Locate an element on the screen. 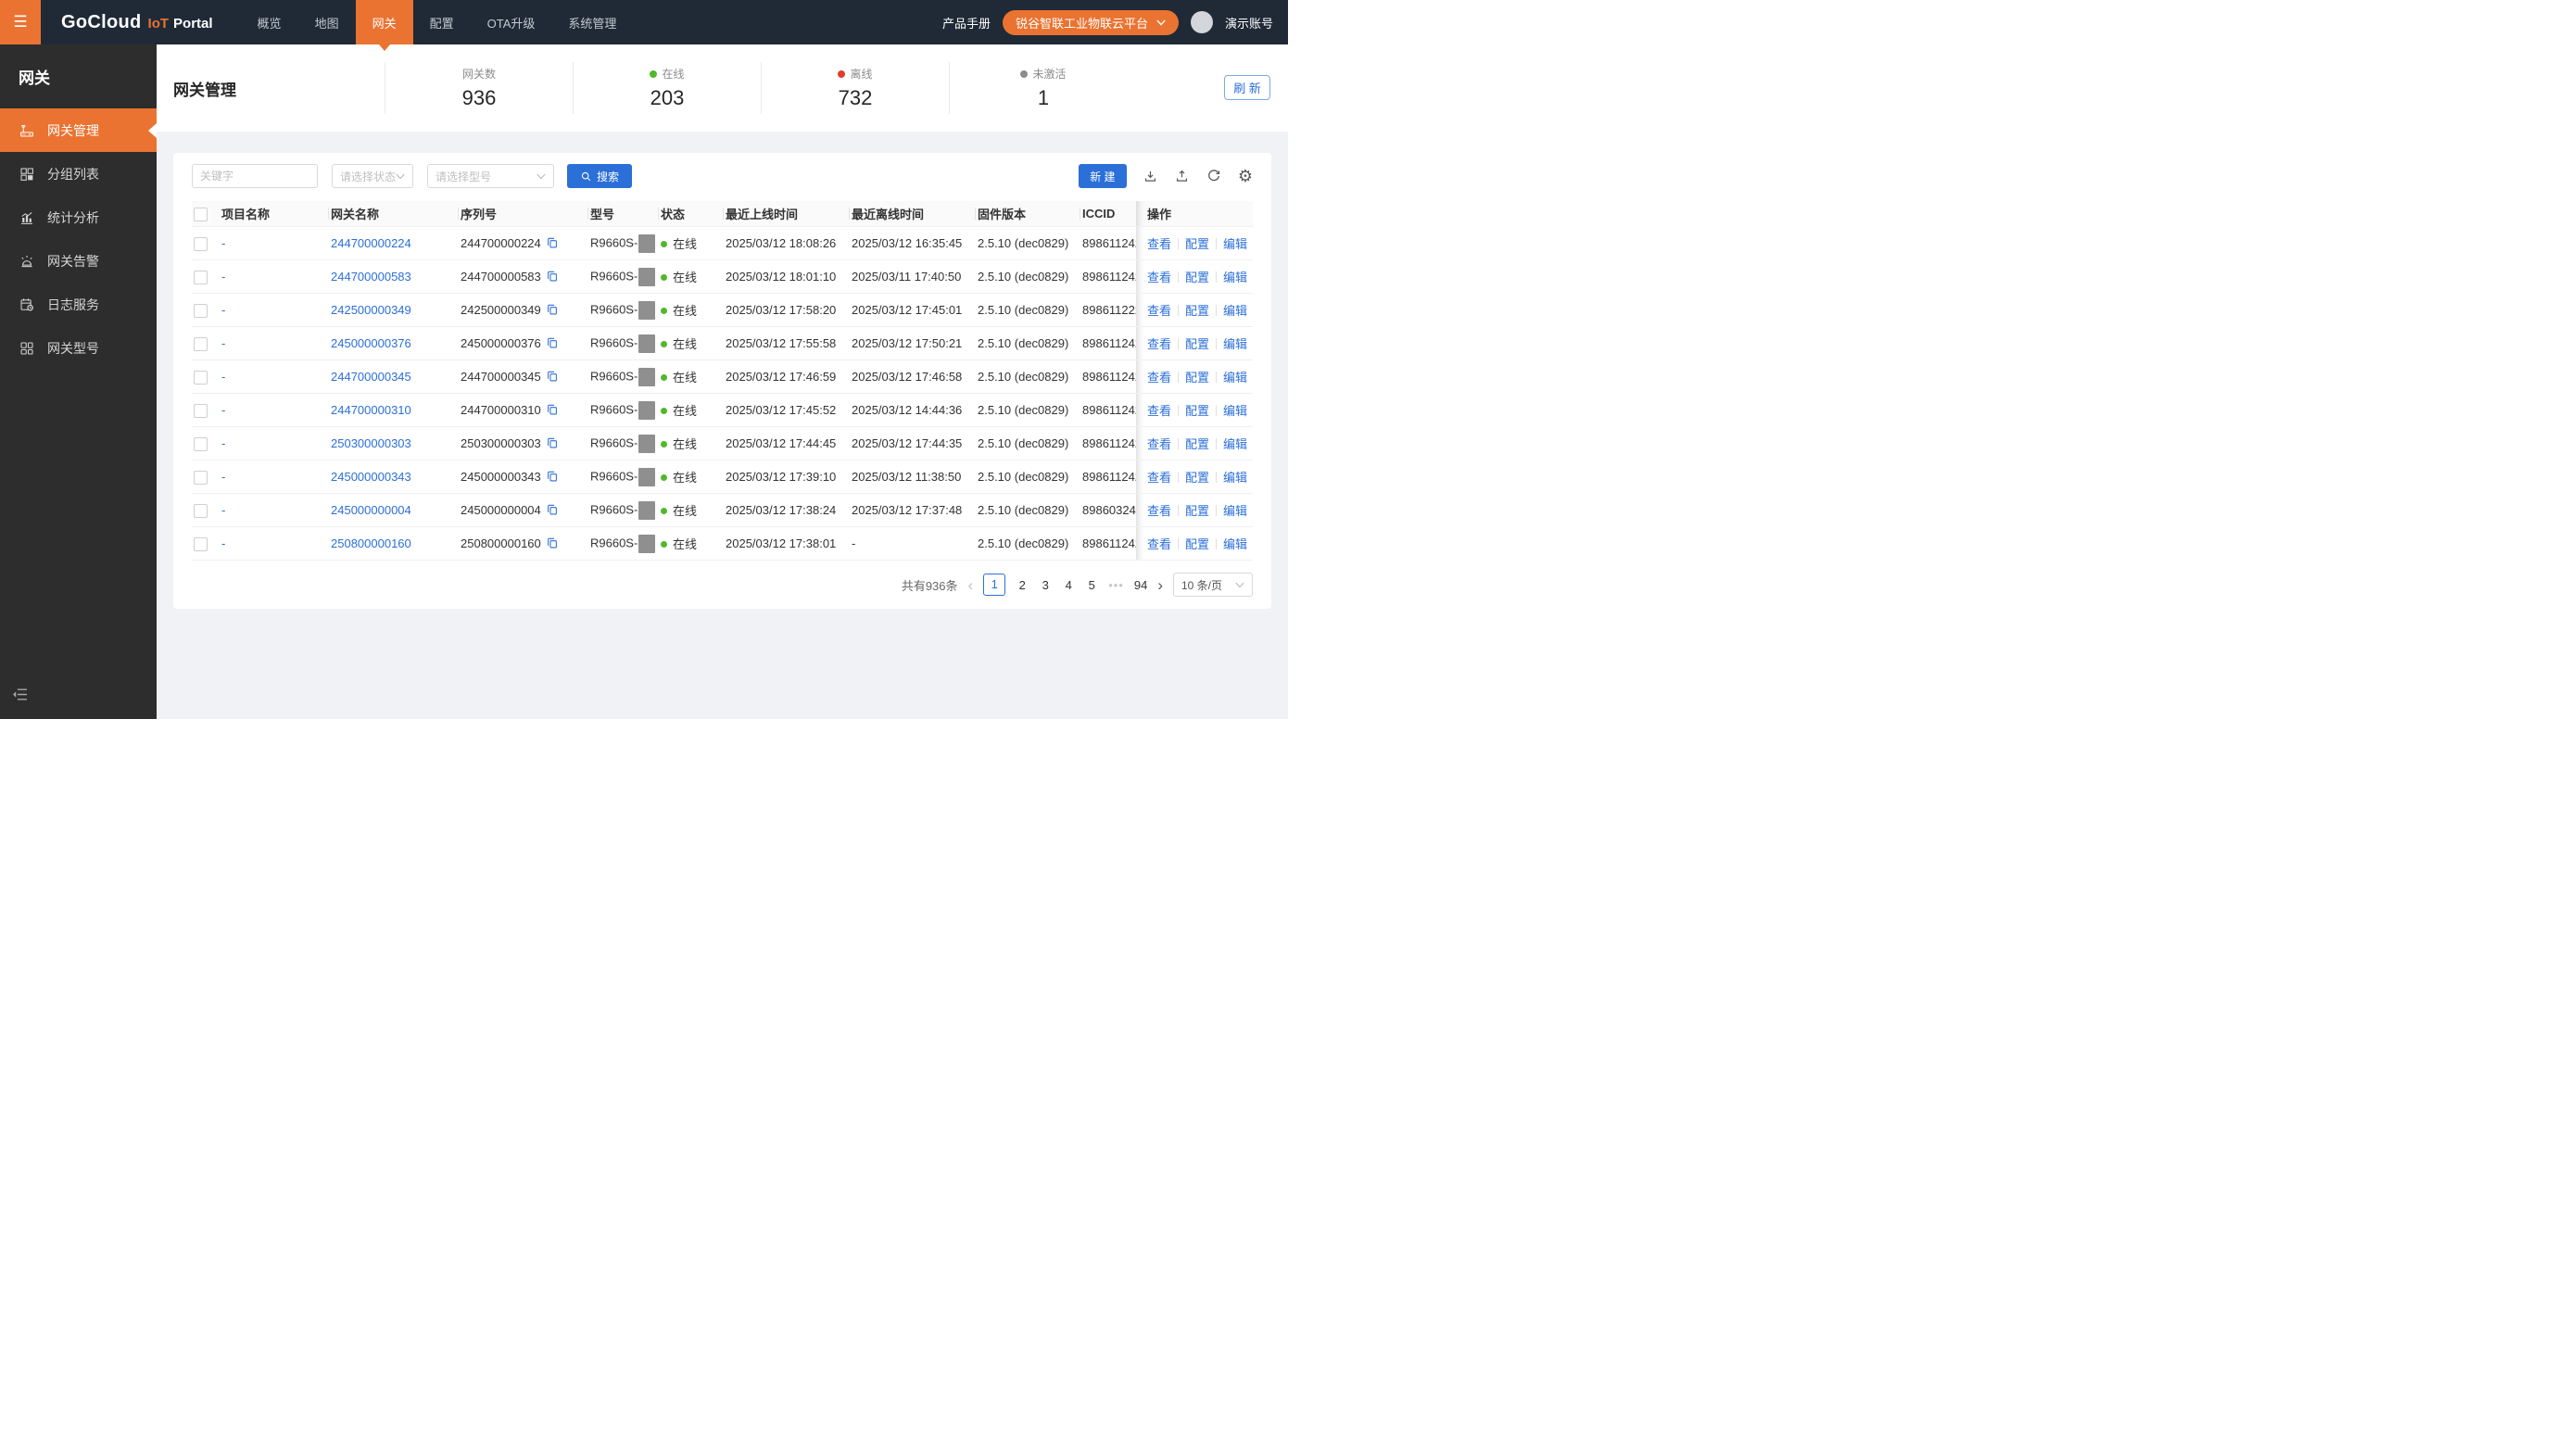 The width and height of the screenshot is (2576, 1438). avatar is located at coordinates (1201, 22).